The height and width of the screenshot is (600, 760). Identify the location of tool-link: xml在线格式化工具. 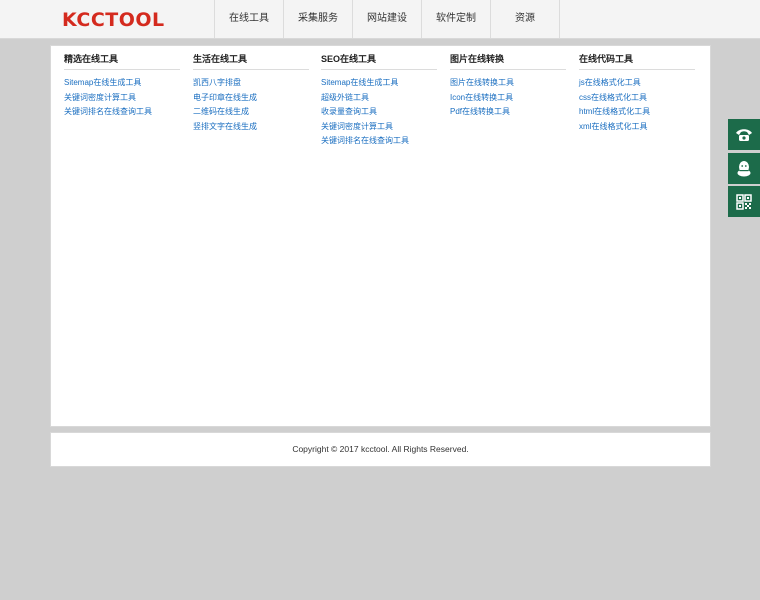
(637, 127).